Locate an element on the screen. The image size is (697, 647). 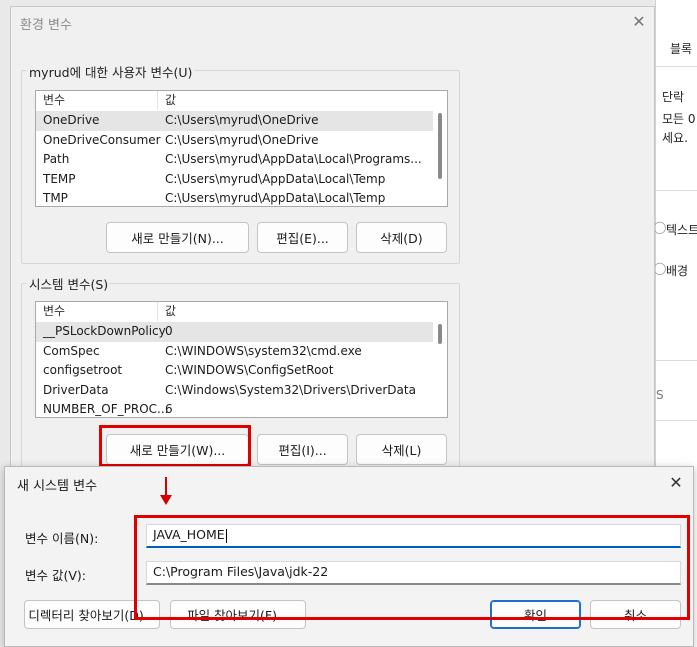
background-text-line-1: 단락 is located at coordinates (673, 97).